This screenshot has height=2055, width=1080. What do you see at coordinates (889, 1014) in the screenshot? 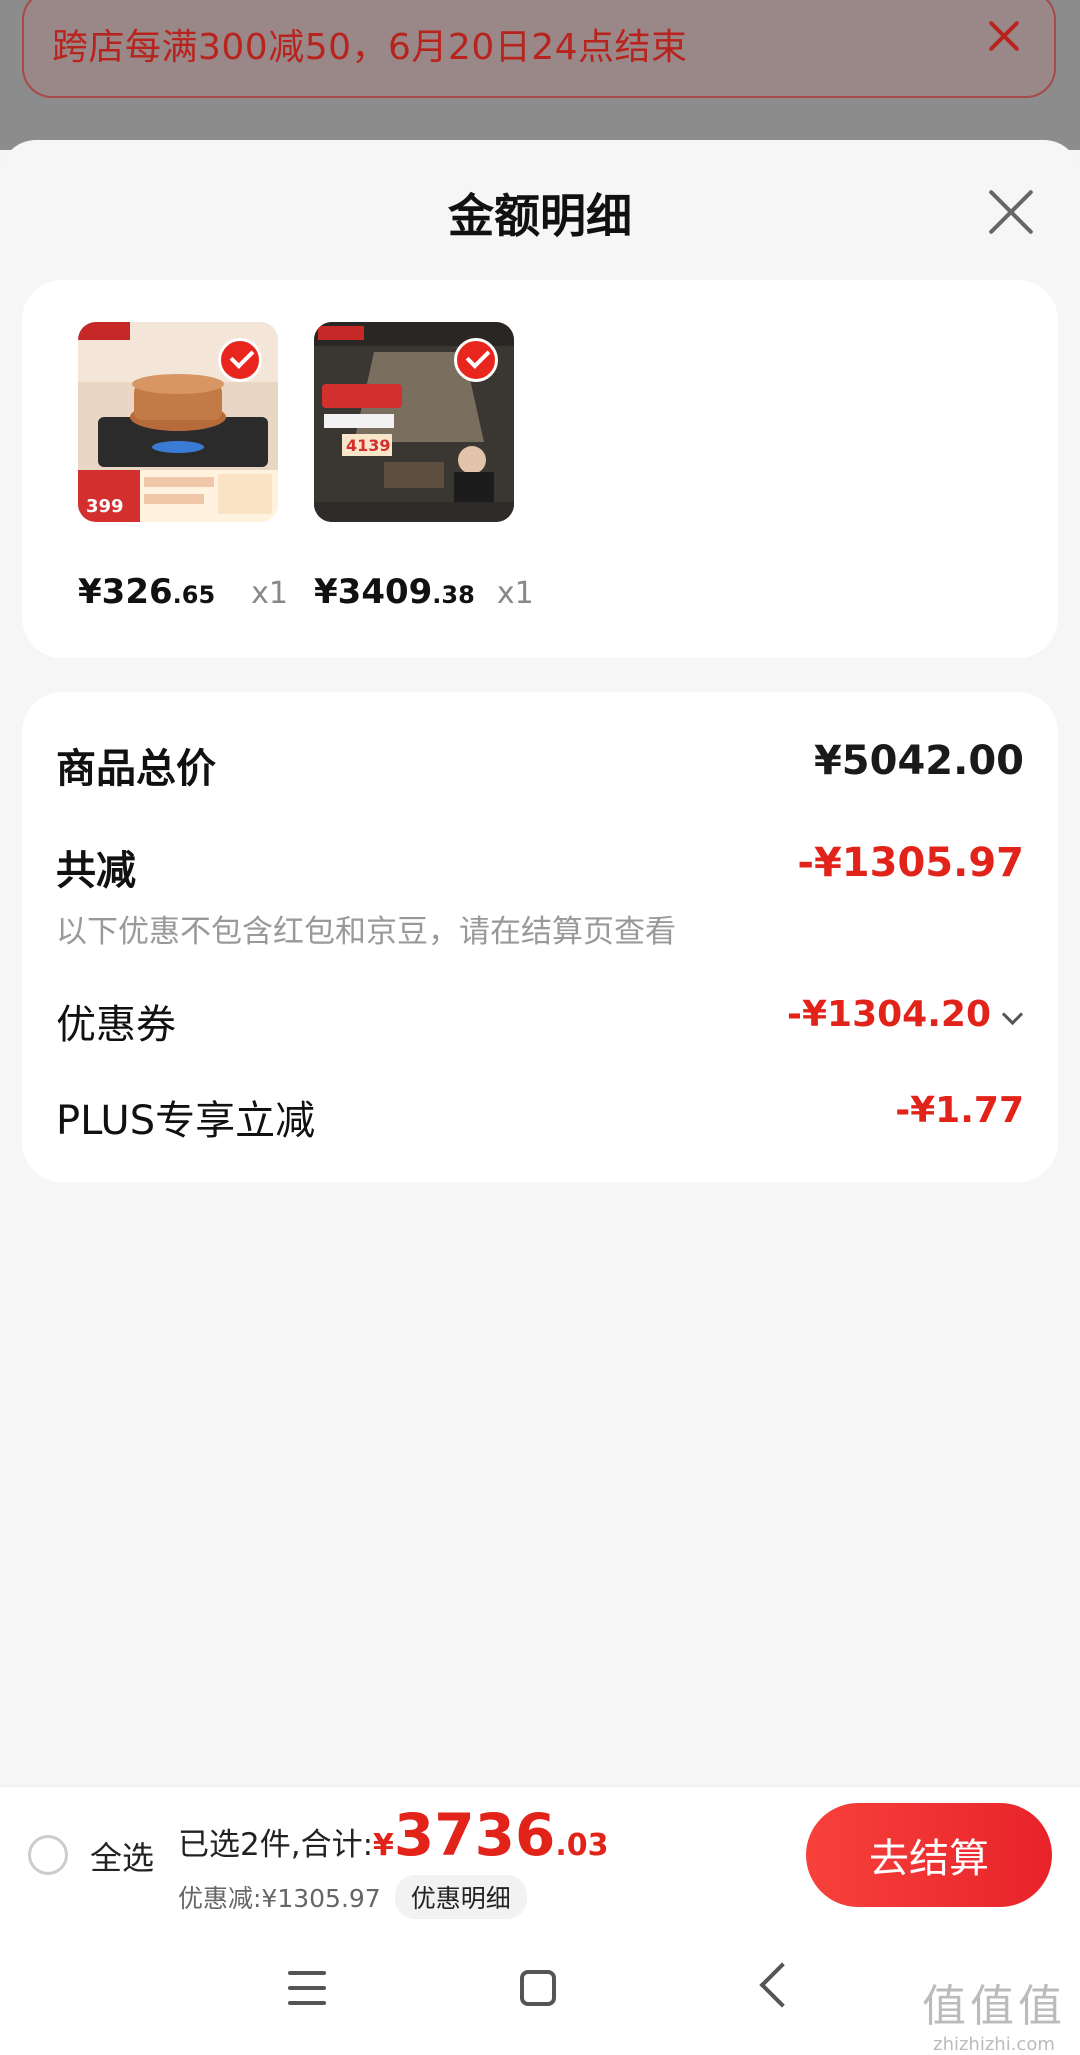
I see `coupon-value: -¥1304.20` at bounding box center [889, 1014].